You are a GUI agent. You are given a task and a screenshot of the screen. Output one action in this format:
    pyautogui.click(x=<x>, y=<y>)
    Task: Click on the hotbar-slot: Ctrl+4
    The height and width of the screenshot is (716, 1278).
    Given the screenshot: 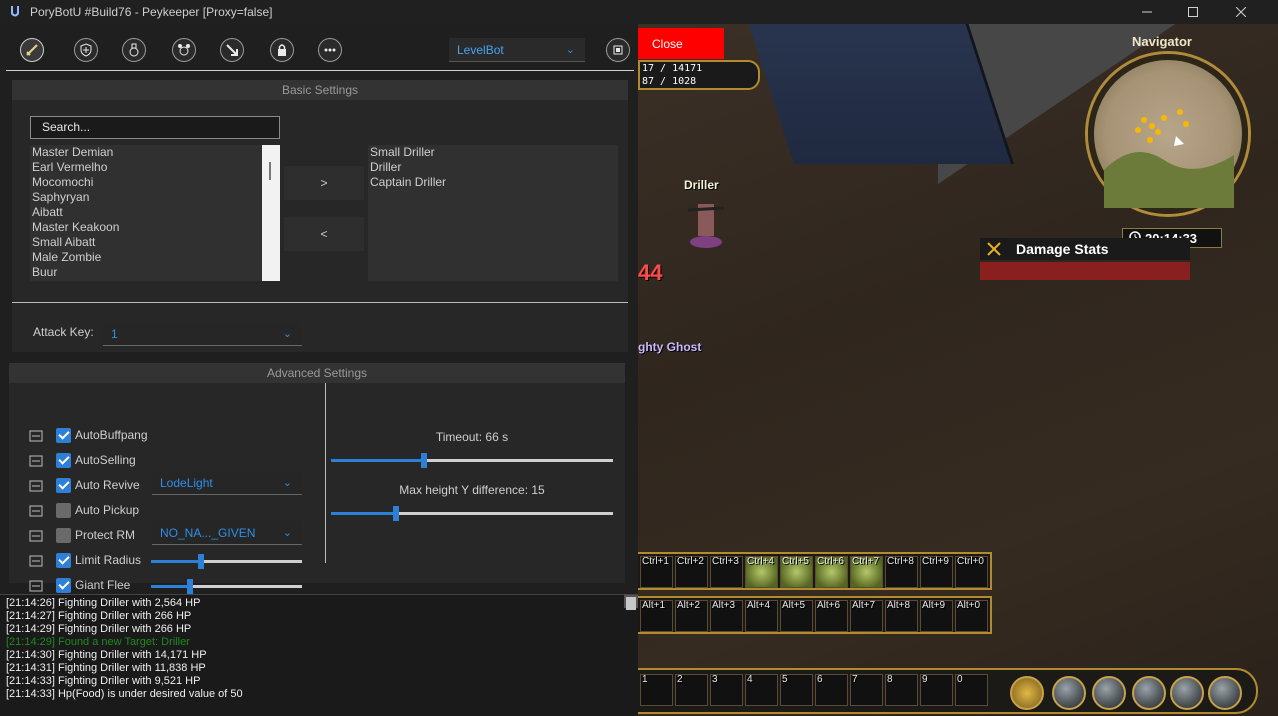 What is the action you would take?
    pyautogui.click(x=761, y=572)
    